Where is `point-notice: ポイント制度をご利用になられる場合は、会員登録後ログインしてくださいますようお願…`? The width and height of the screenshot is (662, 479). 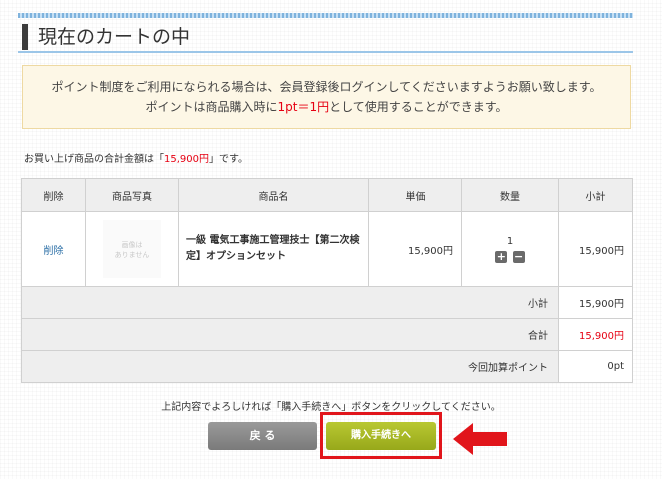 point-notice: ポイント制度をご利用になられる場合は、会員登録後ログインしてくださいますようお願… is located at coordinates (326, 97).